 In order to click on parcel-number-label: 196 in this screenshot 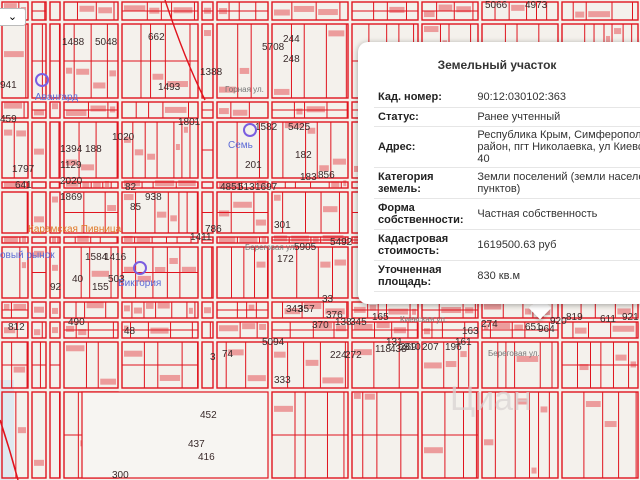, I will do `click(453, 347)`.